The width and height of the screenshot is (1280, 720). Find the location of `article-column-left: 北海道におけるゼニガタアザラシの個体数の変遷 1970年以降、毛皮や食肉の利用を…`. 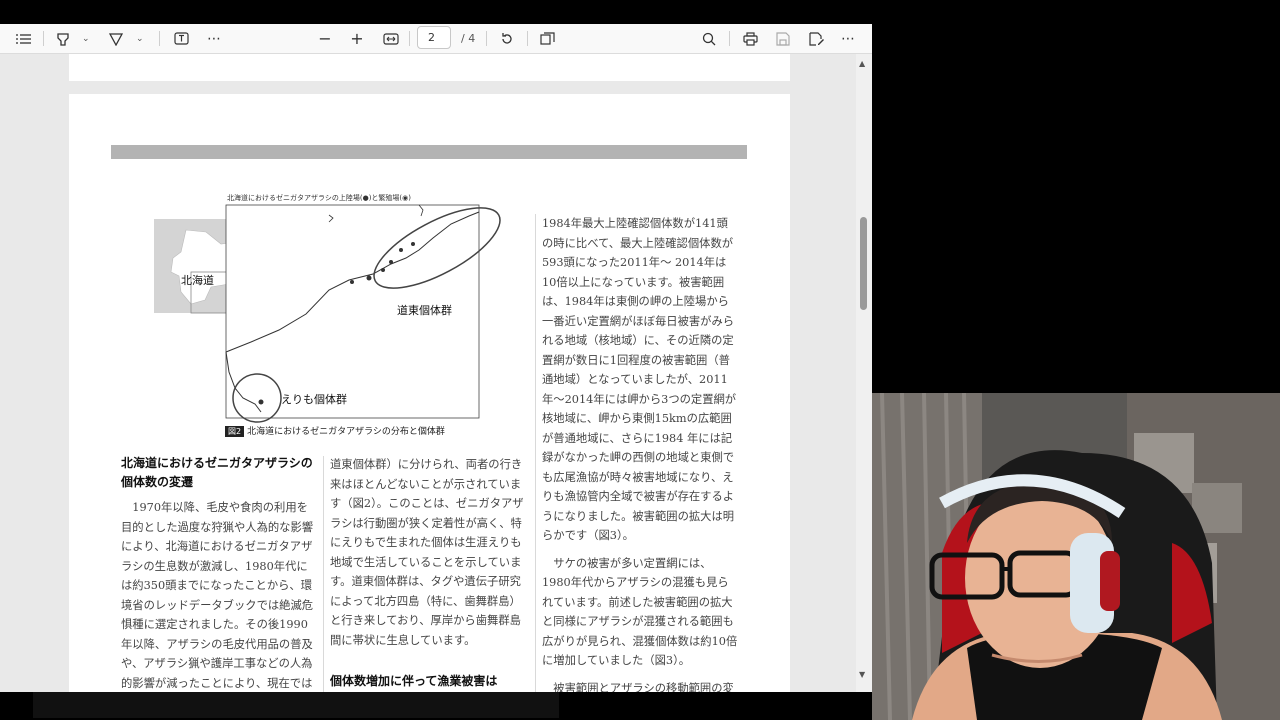

article-column-left: 北海道におけるゼニガタアザラシの個体数の変遷 1970年以降、毛皮や食肉の利用を… is located at coordinates (219, 573).